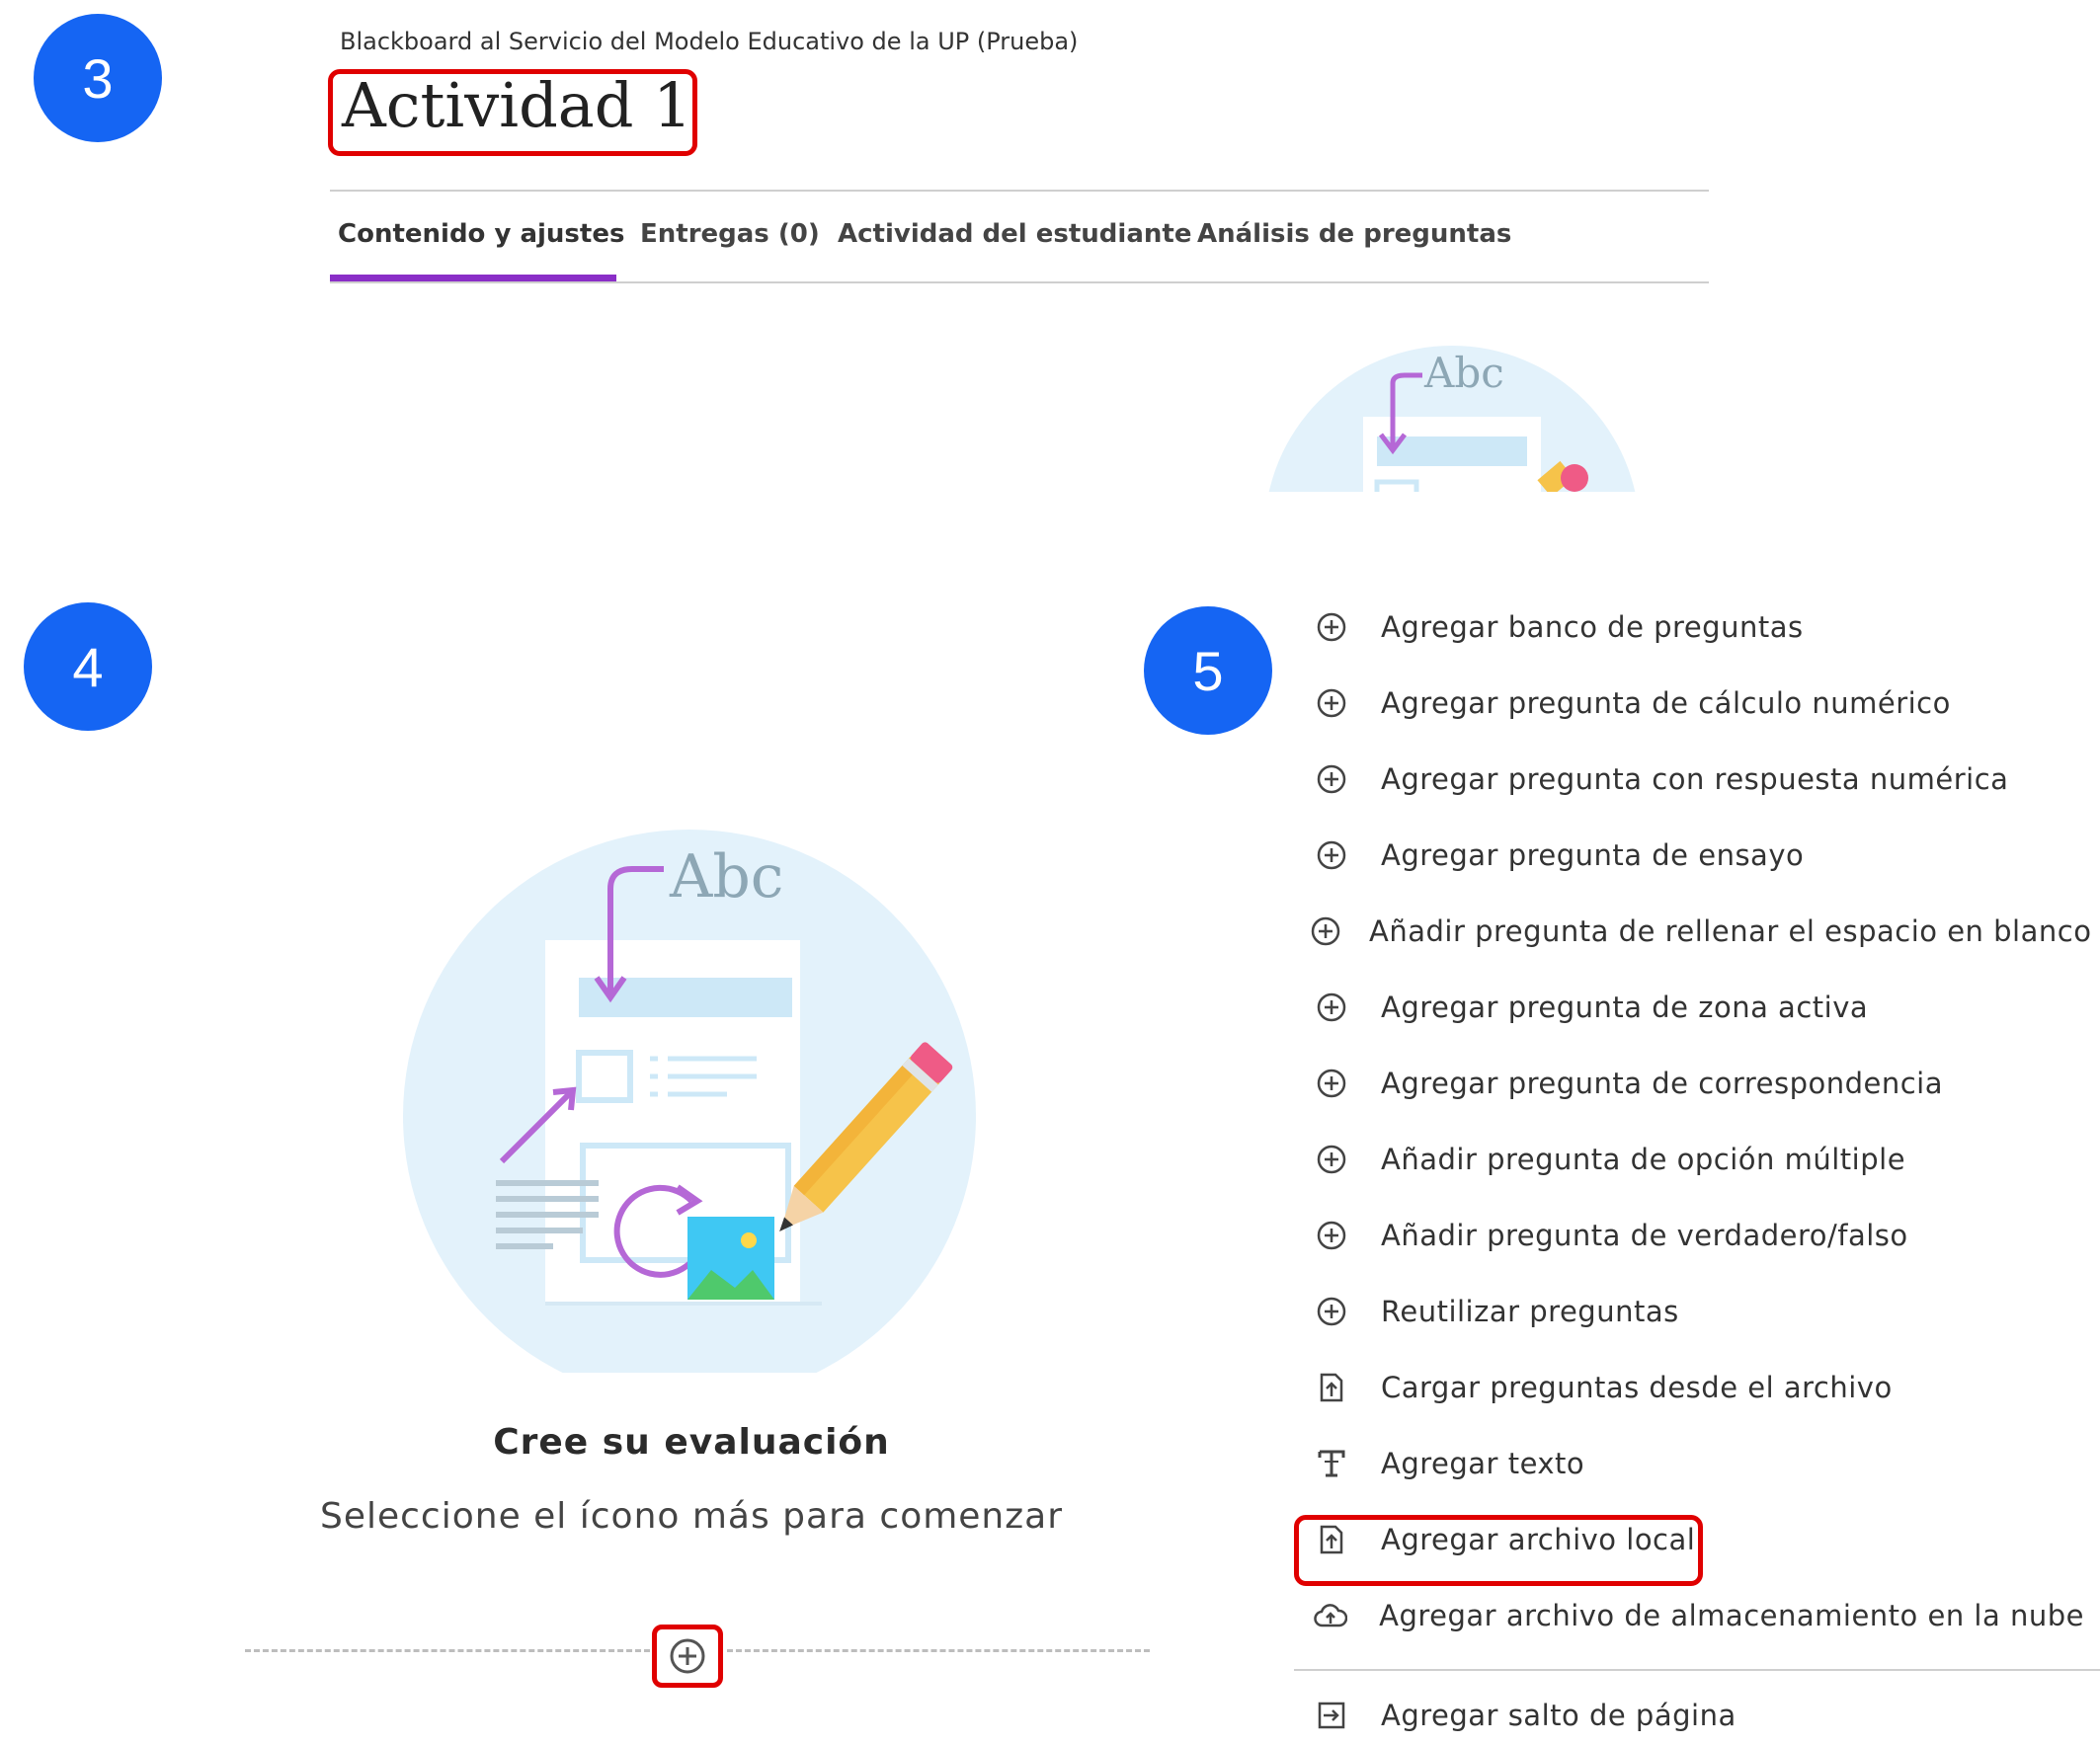  I want to click on tab-actividad-estudiante: Actividad del estudiante, so click(1015, 234).